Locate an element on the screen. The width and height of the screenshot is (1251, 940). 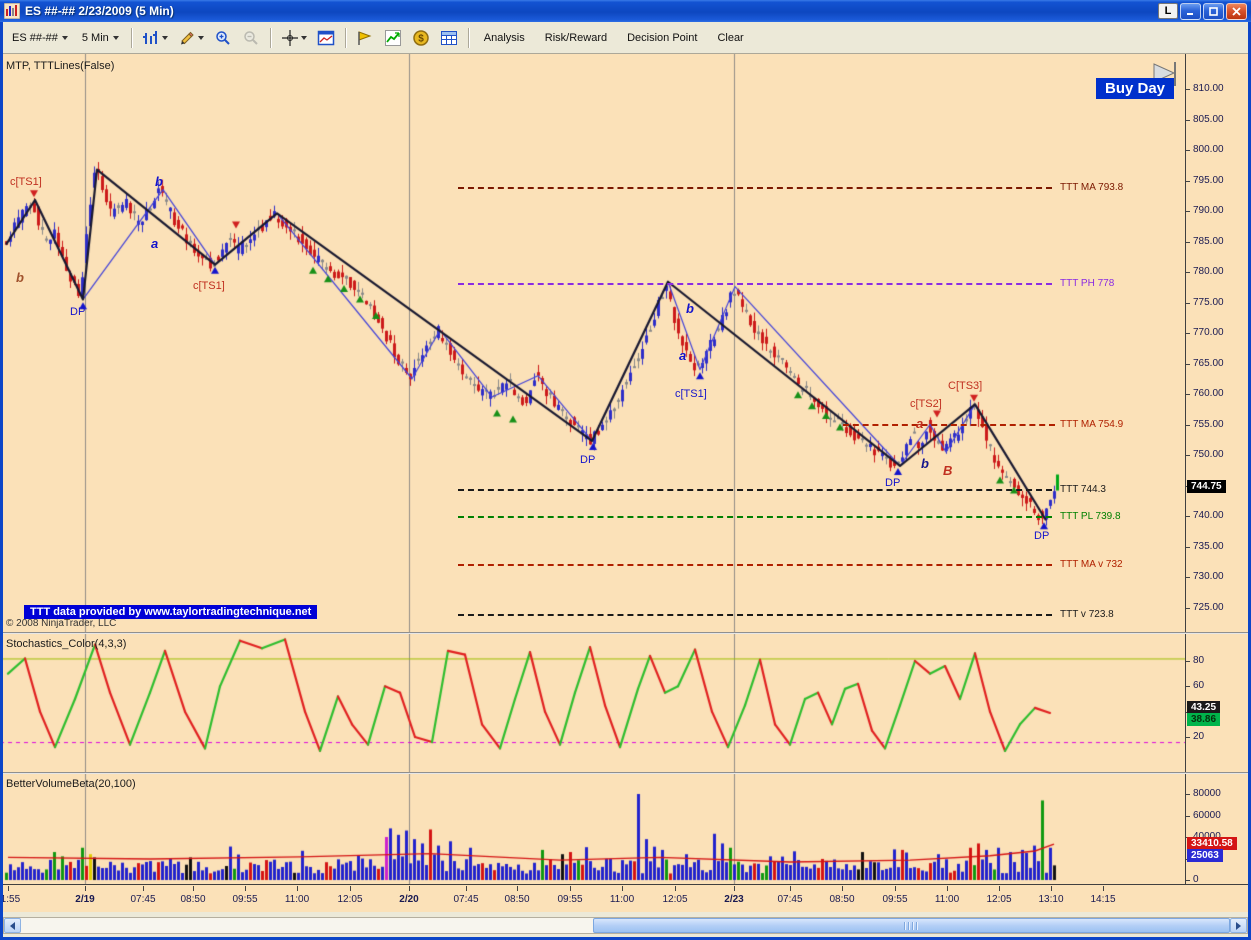
drawing-tools-button is located at coordinates (191, 38).